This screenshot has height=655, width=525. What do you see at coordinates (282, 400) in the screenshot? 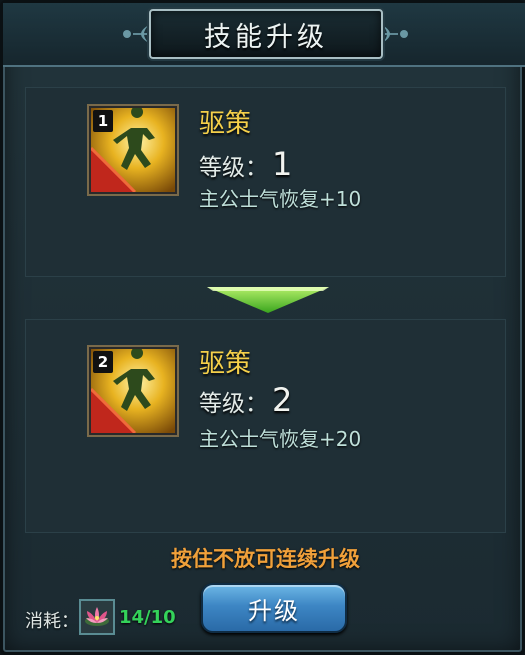
I see `level-value: 2` at bounding box center [282, 400].